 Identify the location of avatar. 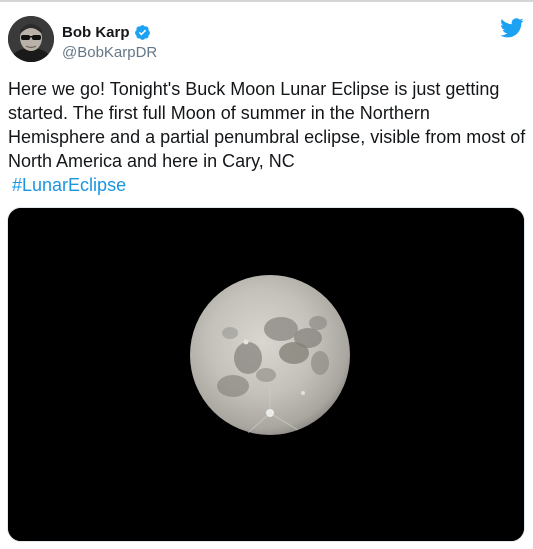
(31, 39).